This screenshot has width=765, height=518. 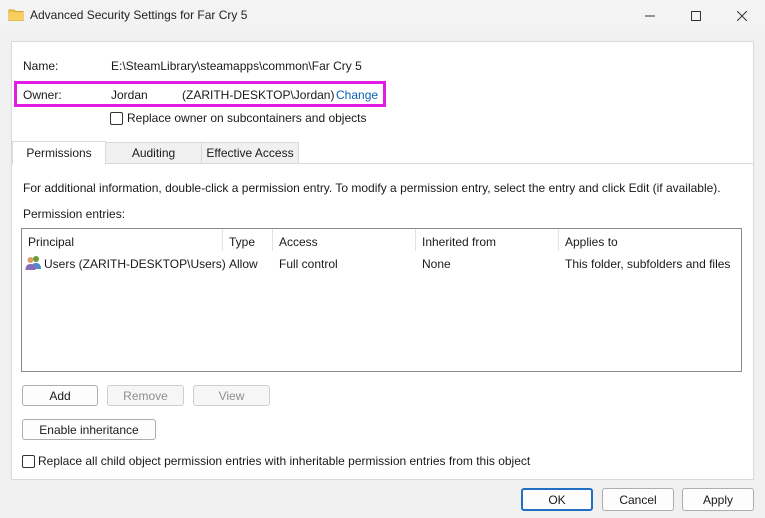 What do you see at coordinates (357, 95) in the screenshot?
I see `change-owner-link: Change` at bounding box center [357, 95].